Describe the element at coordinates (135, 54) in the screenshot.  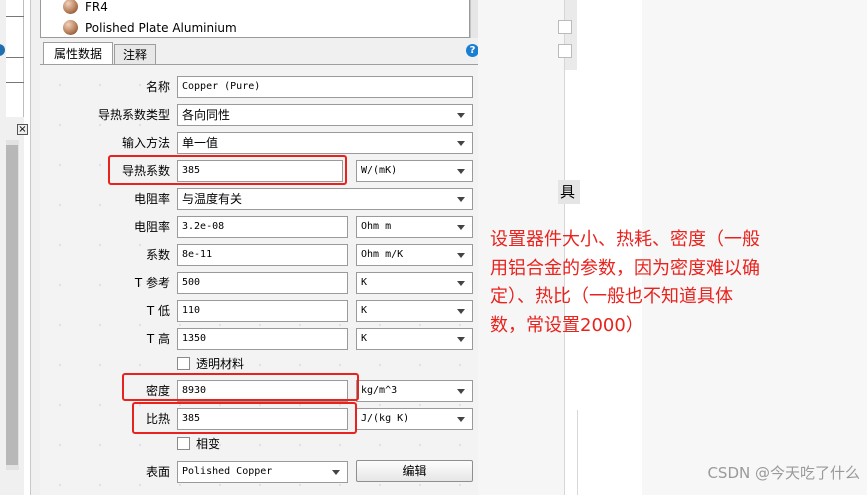
I see `tab-notes: 注释` at that location.